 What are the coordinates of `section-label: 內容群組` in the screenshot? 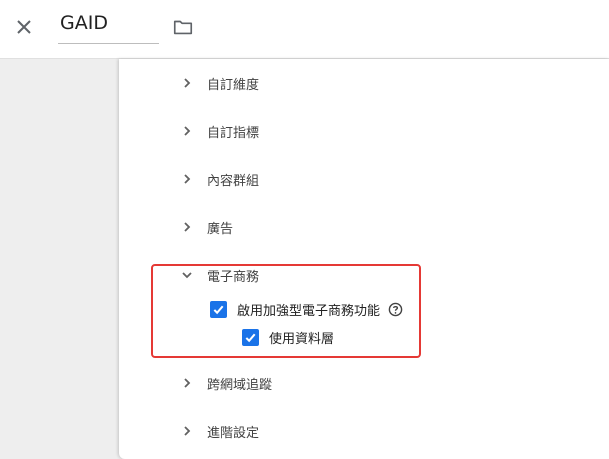 It's located at (233, 181).